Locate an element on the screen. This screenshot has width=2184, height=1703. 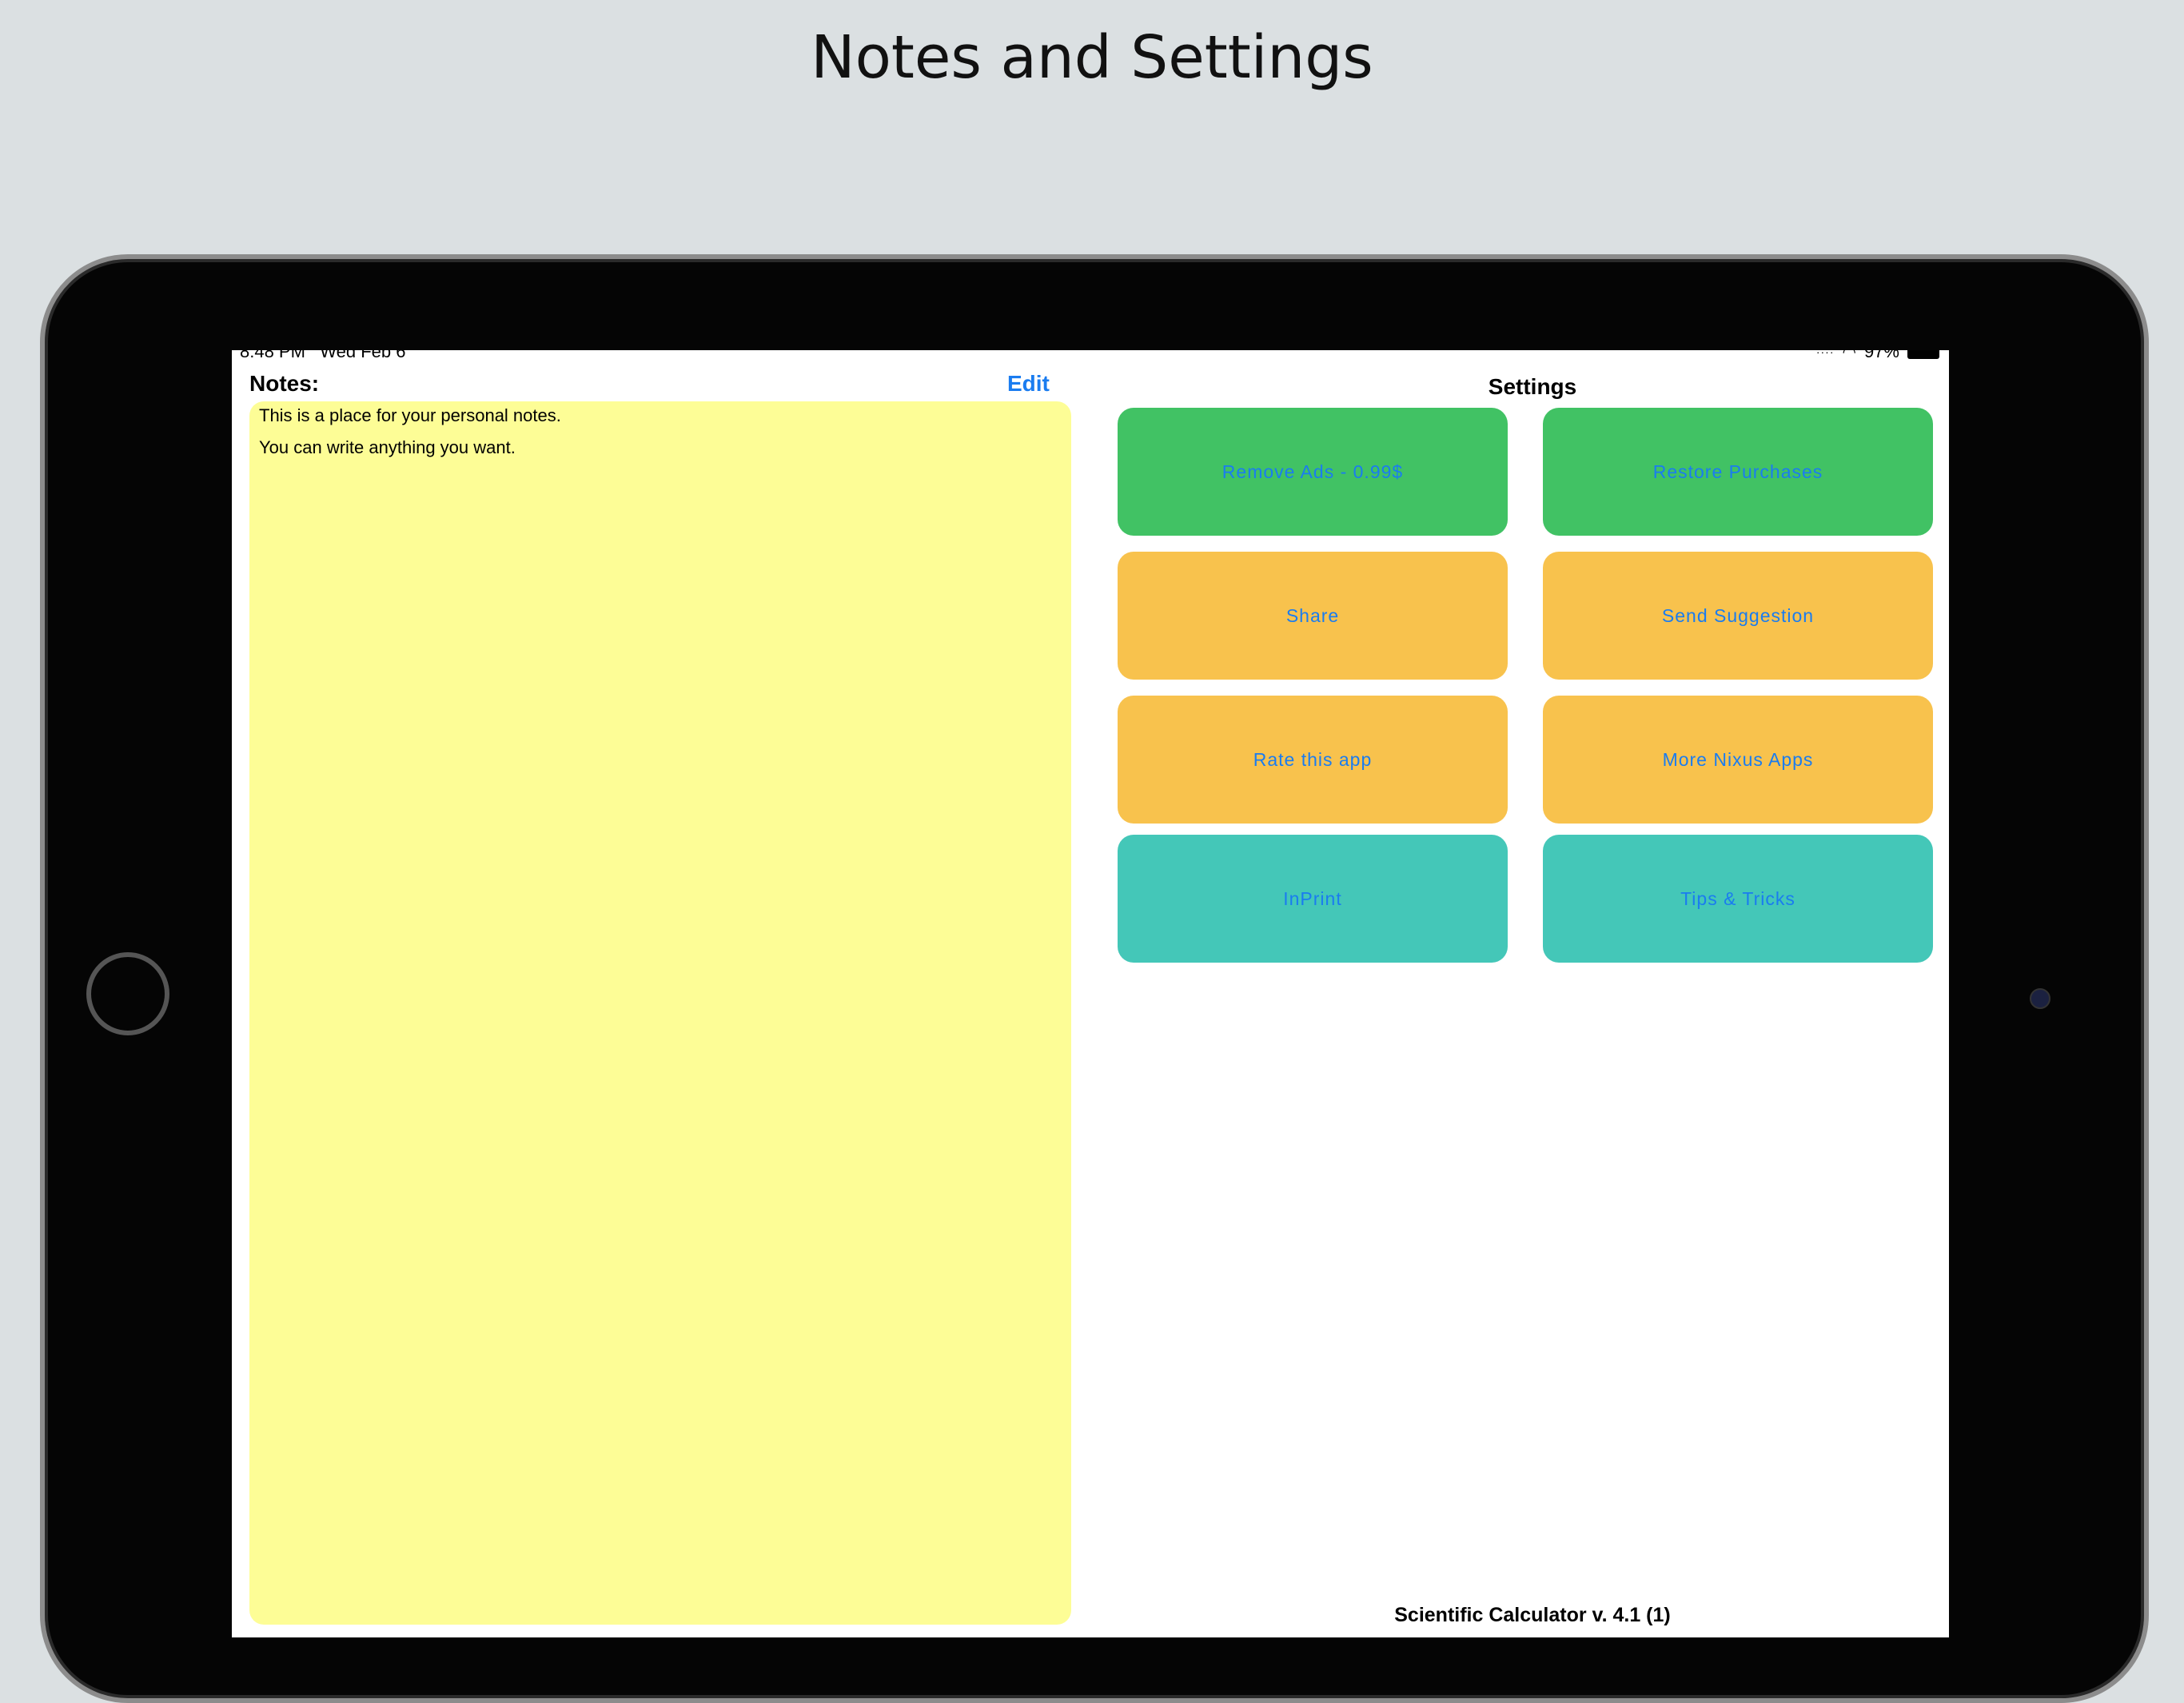
status-bar: 8:48 PM Wed Feb 6 ···· ◠ 97% is located at coordinates (1090, 355).